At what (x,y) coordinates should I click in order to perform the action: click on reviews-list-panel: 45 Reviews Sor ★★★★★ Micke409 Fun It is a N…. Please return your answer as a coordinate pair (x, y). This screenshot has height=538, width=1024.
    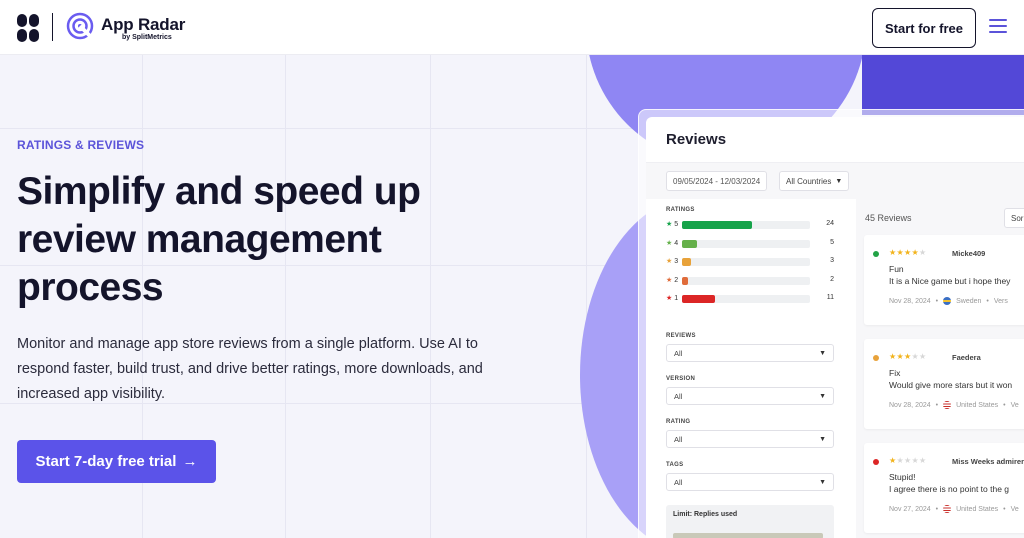
    Looking at the image, I should click on (940, 368).